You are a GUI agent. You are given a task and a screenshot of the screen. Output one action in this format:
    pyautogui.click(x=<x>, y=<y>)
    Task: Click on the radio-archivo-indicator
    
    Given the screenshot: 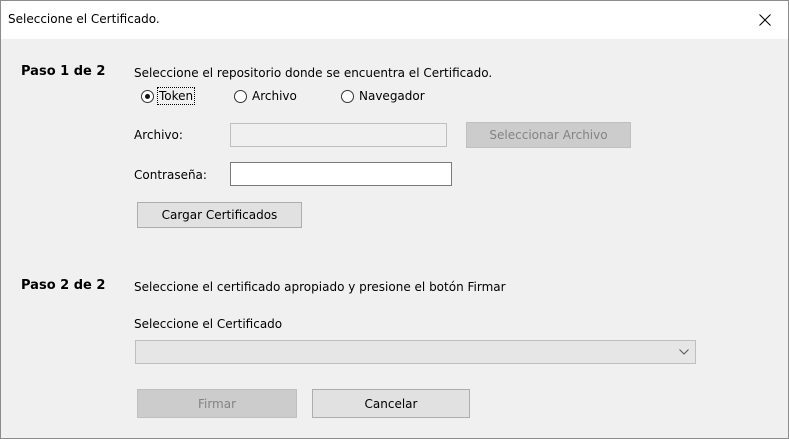 What is the action you would take?
    pyautogui.click(x=240, y=96)
    